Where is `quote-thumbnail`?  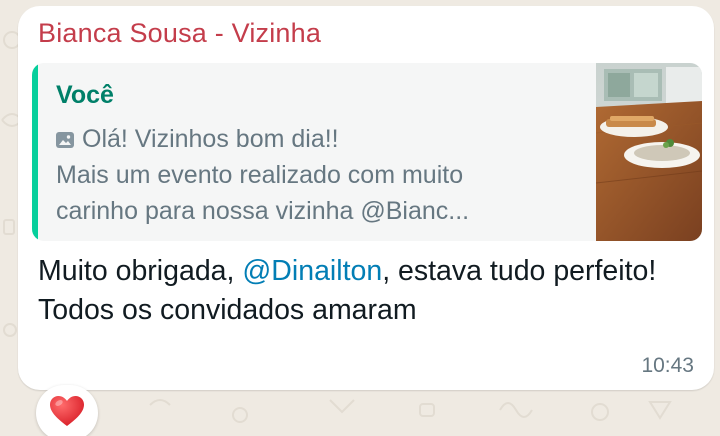
quote-thumbnail is located at coordinates (649, 152).